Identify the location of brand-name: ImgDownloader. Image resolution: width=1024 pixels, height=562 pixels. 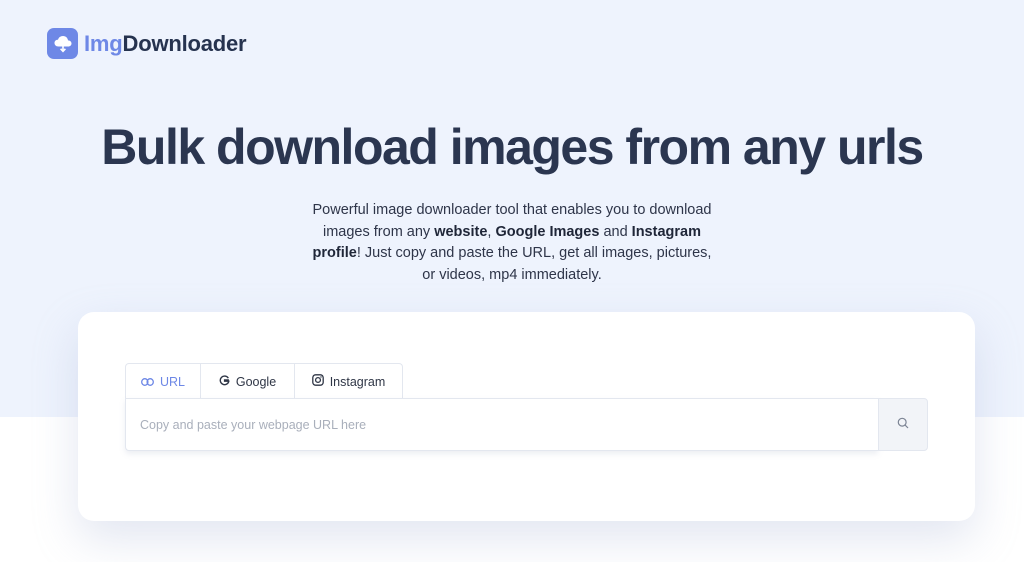
(165, 43).